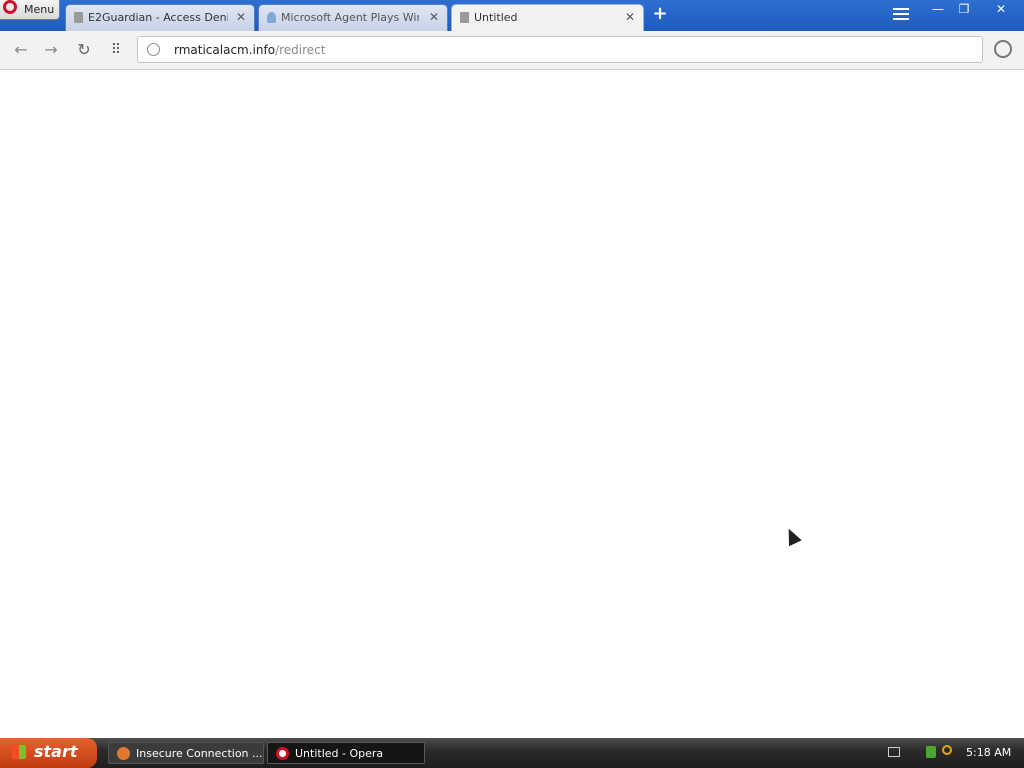 The height and width of the screenshot is (768, 1024). I want to click on user-icon, so click(1003, 49).